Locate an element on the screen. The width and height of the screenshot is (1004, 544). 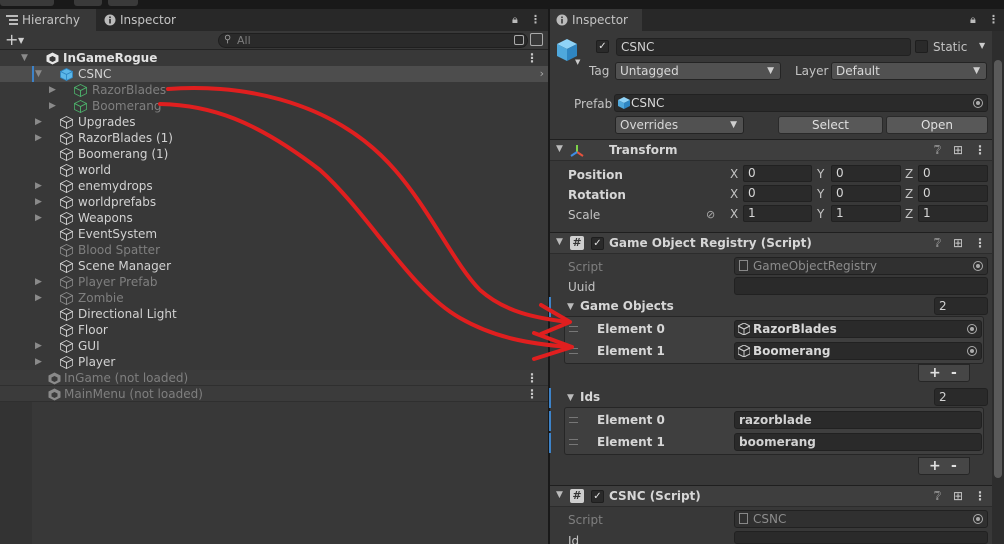
add-element-button: + is located at coordinates (935, 466).